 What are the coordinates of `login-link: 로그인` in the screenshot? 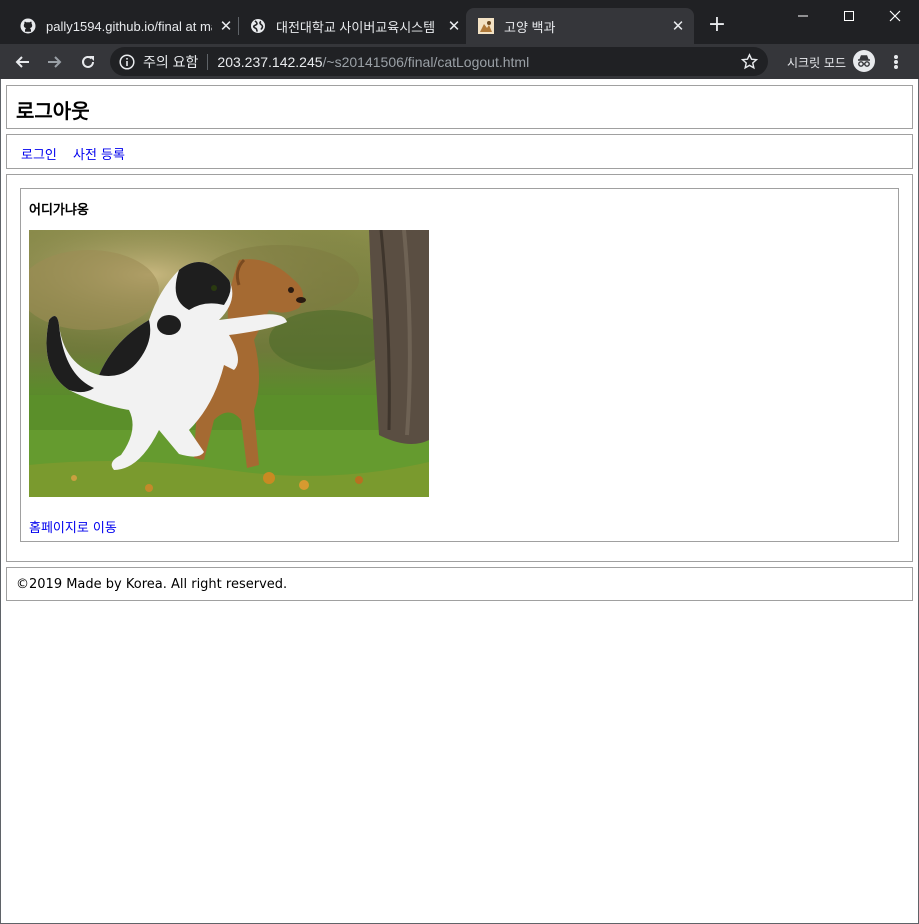 It's located at (39, 153).